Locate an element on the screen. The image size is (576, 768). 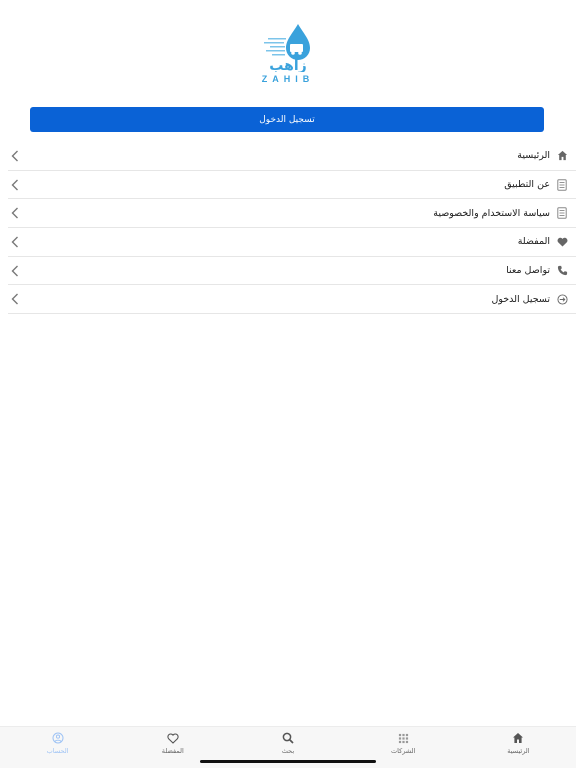
account-icon is located at coordinates (58, 738).